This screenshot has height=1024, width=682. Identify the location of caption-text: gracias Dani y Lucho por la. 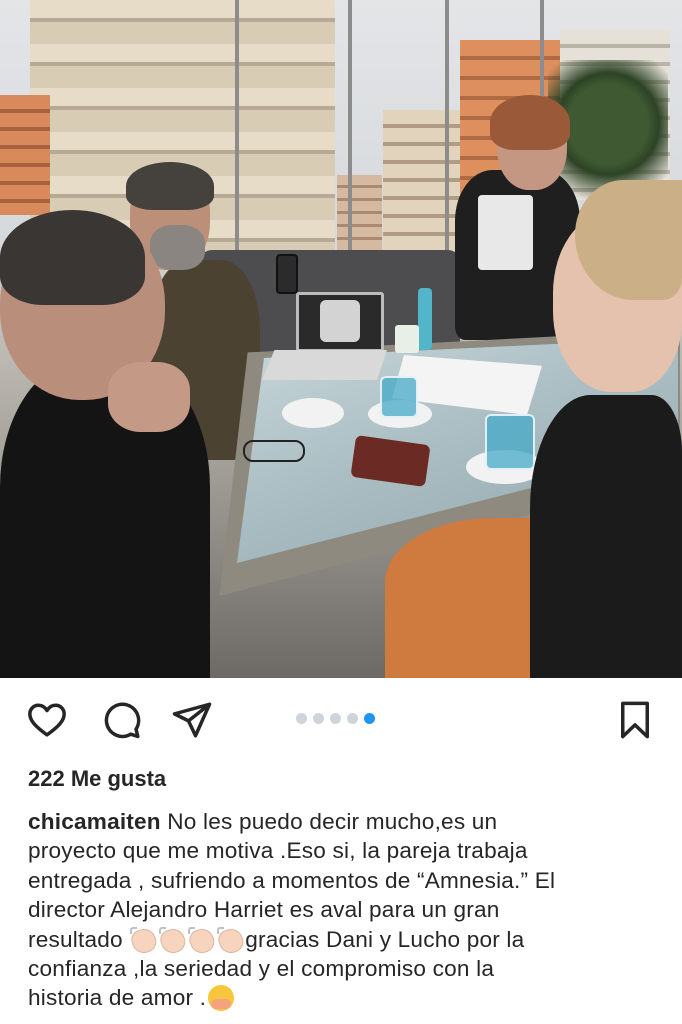
(385, 939).